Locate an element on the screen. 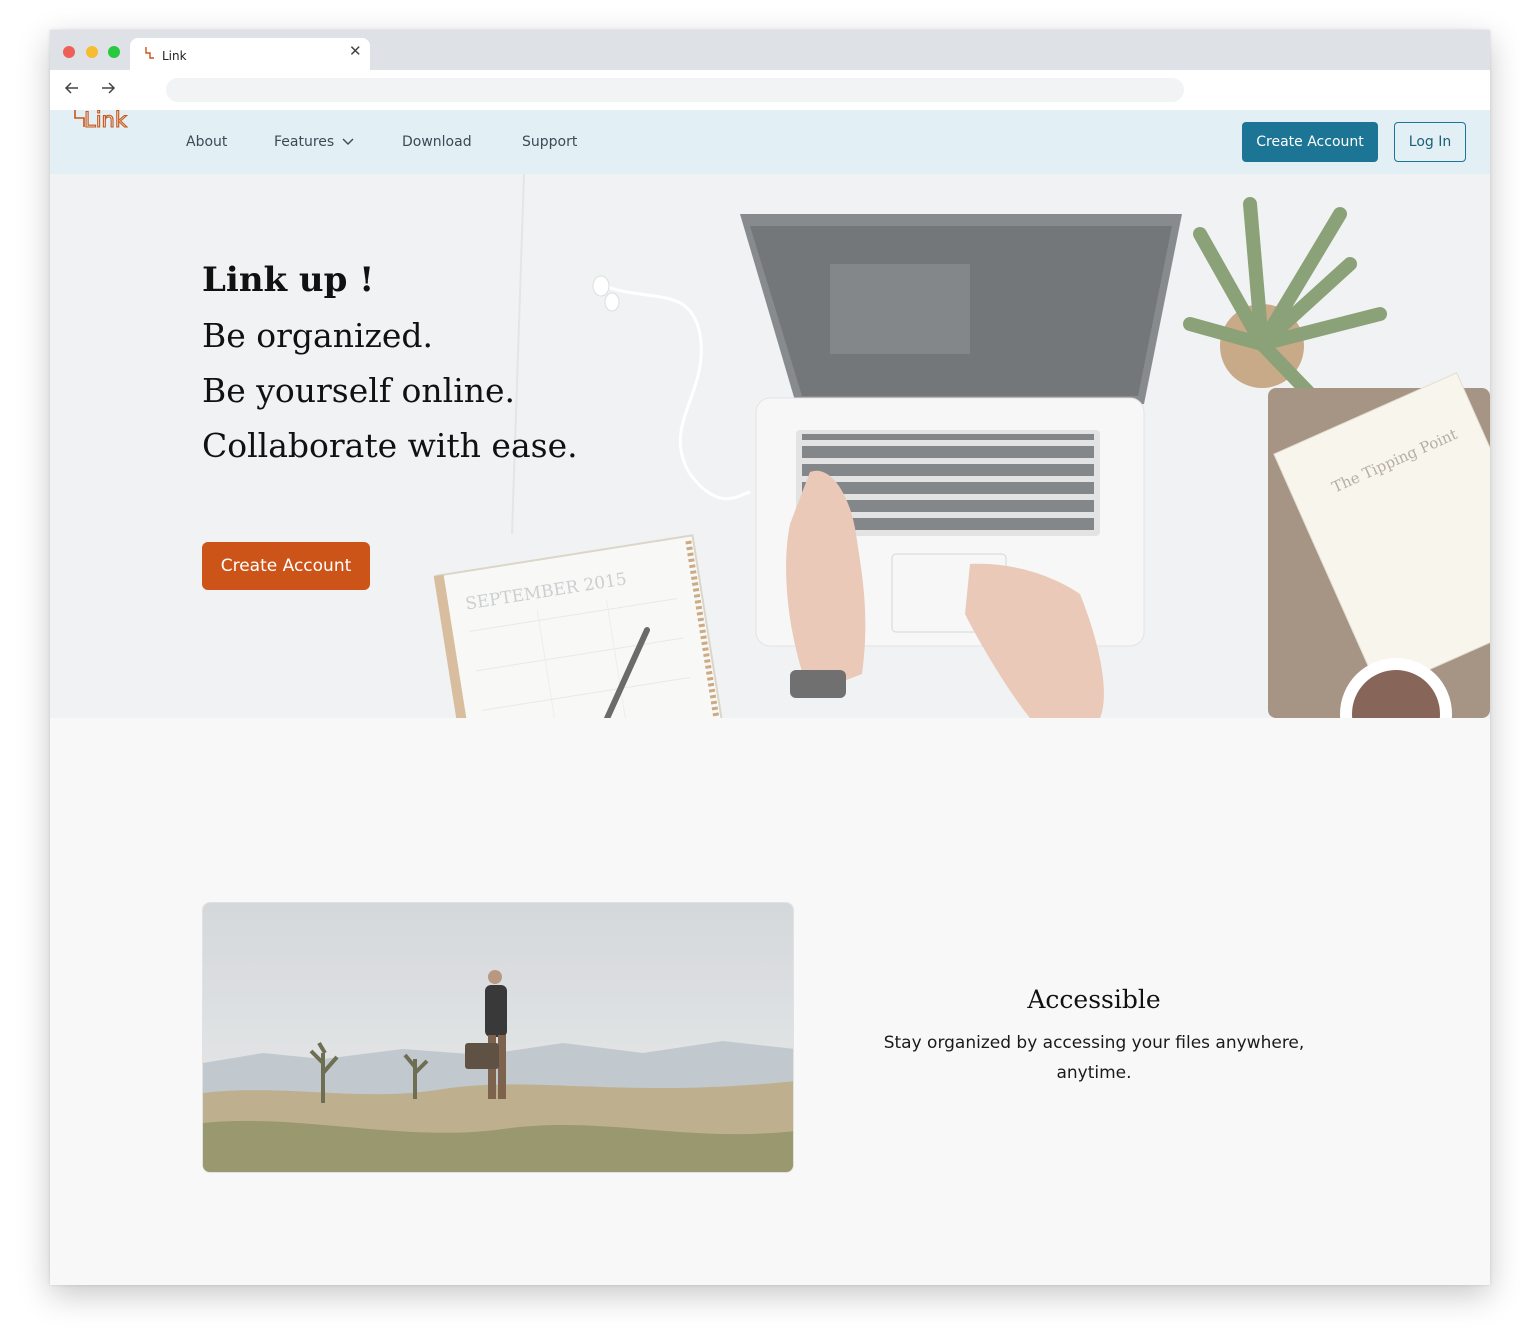  create-account-button: Create Account is located at coordinates (1310, 142).